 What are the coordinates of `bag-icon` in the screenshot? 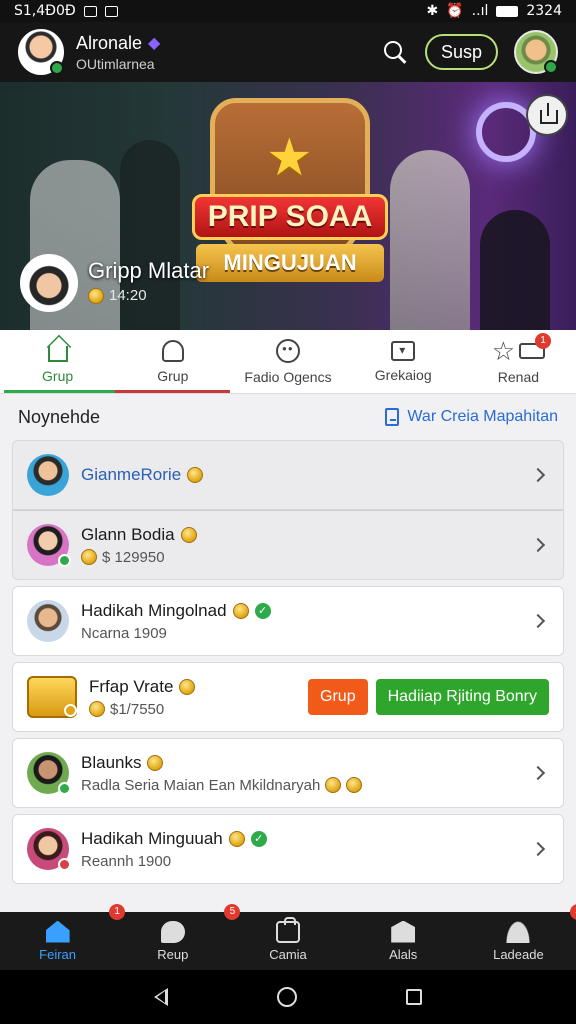 It's located at (288, 929).